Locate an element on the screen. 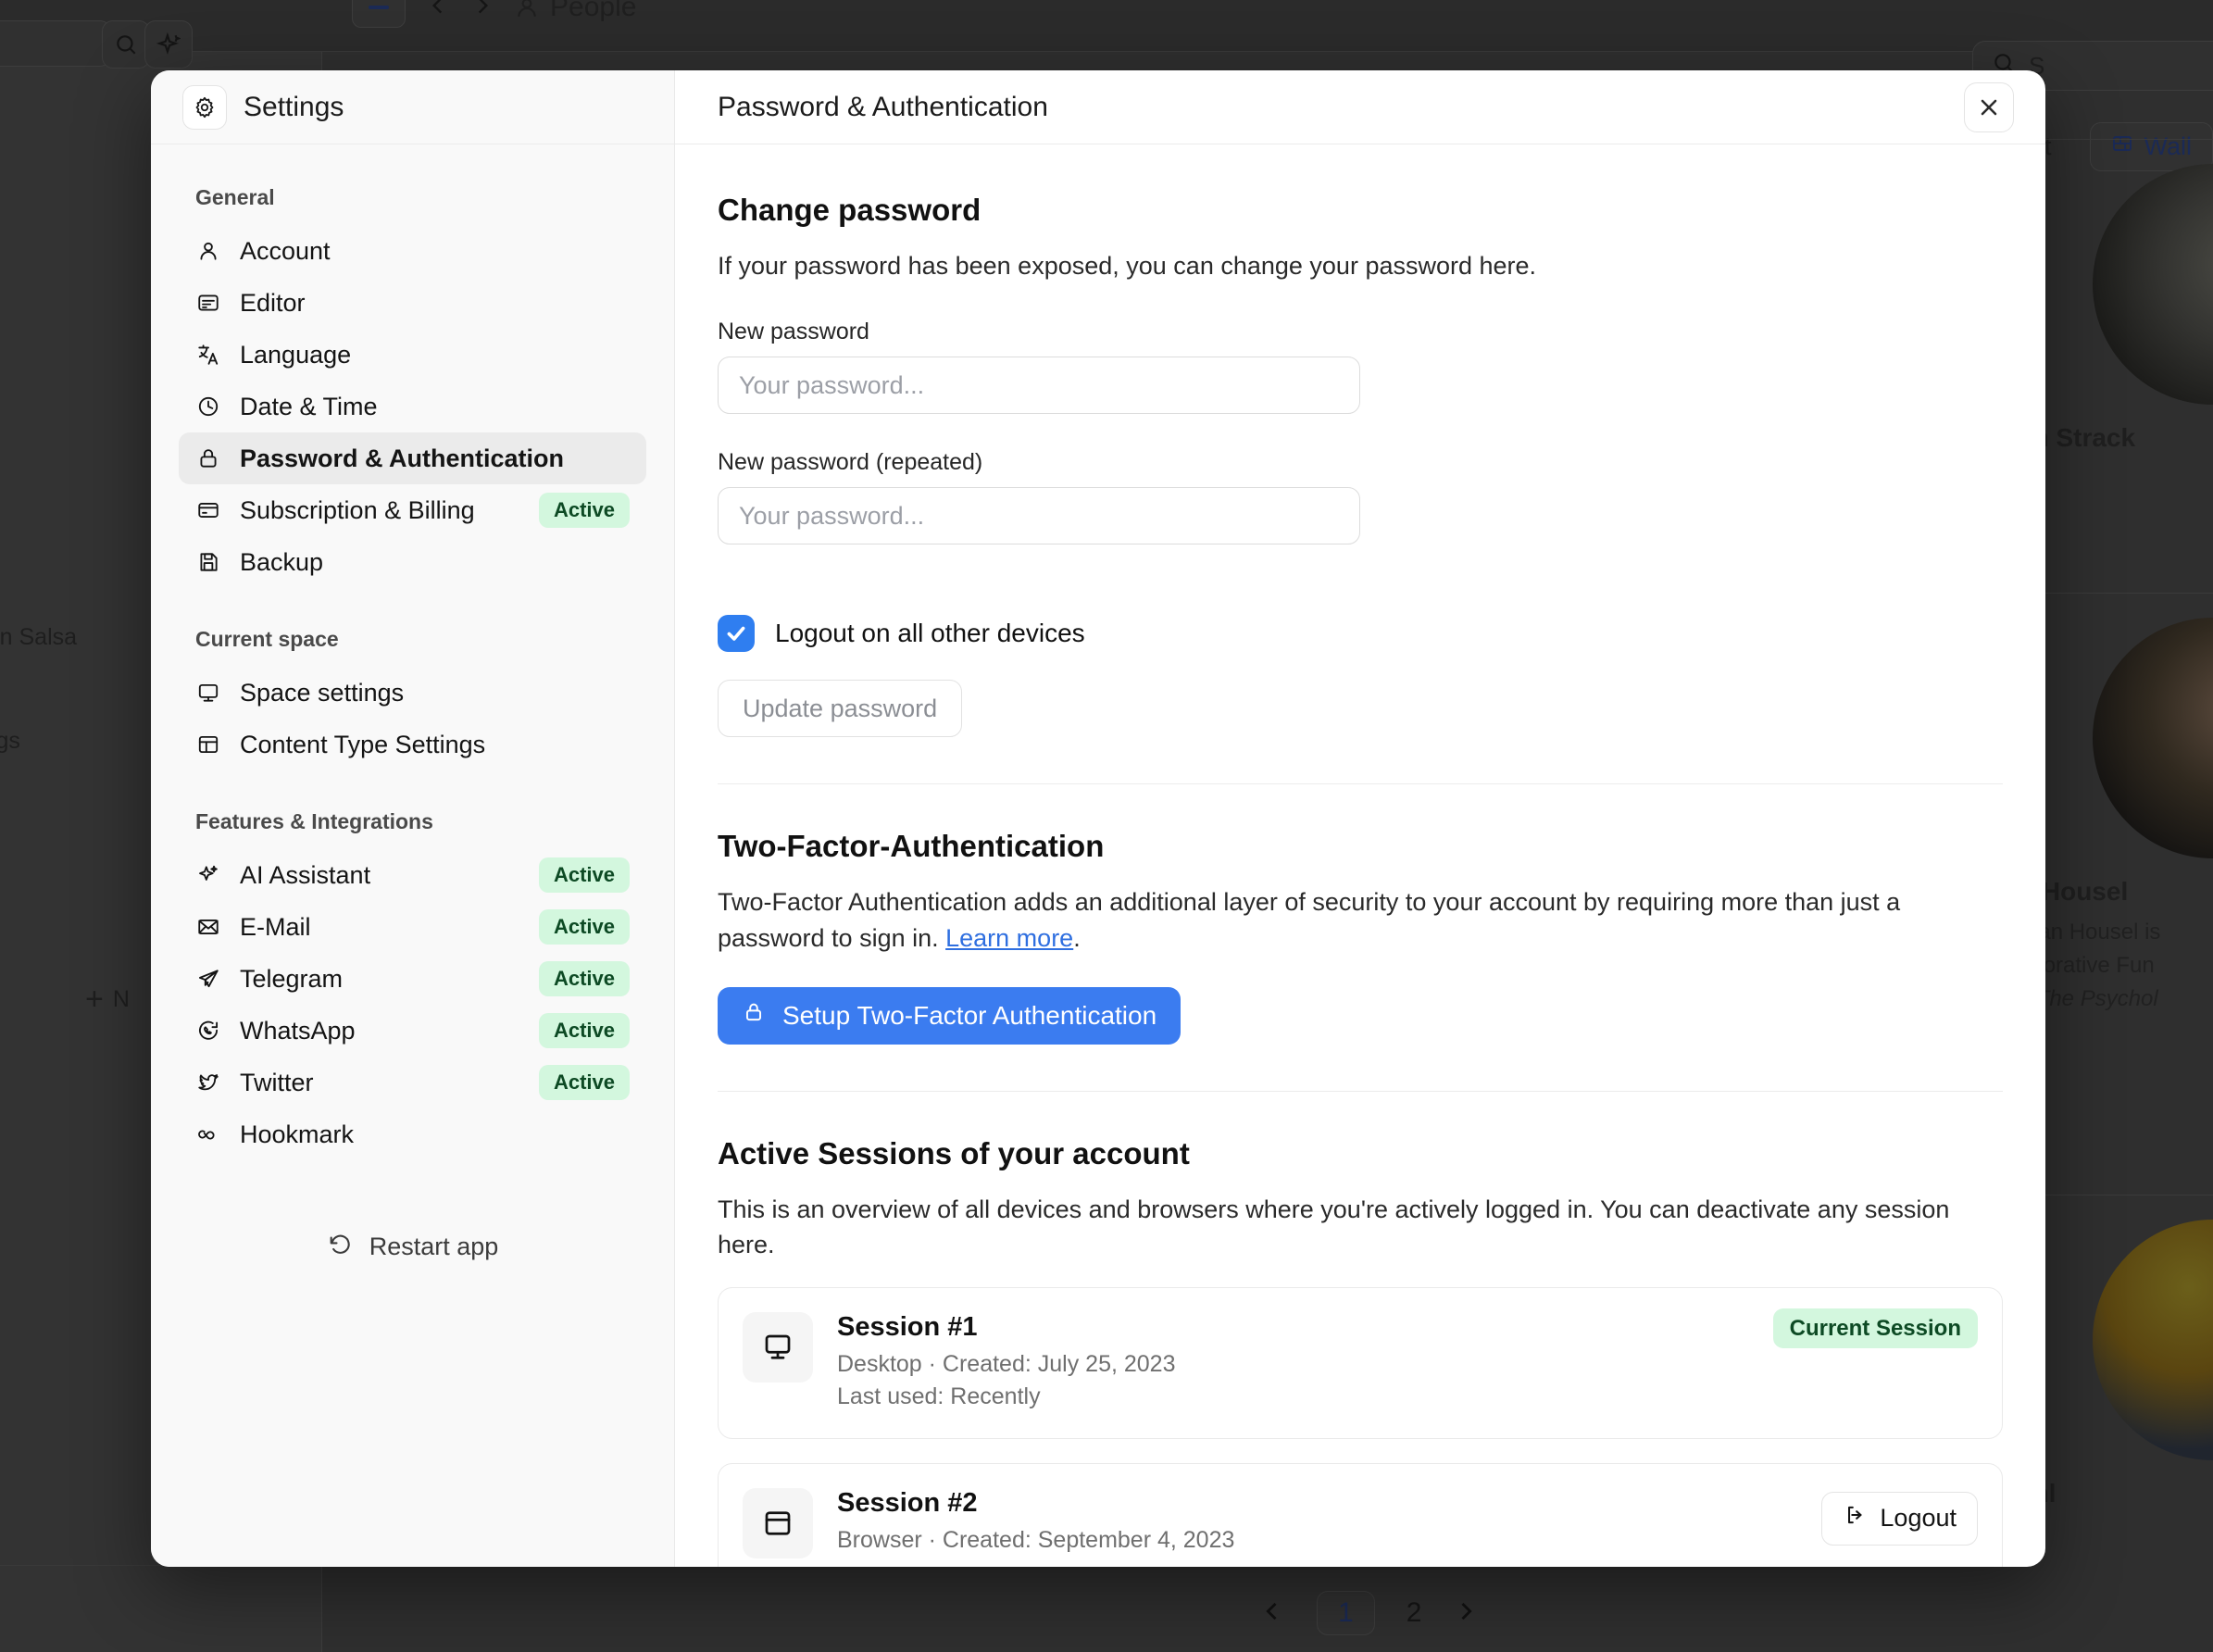  background-person-card: ch Strack is located at coordinates (2116, 308).